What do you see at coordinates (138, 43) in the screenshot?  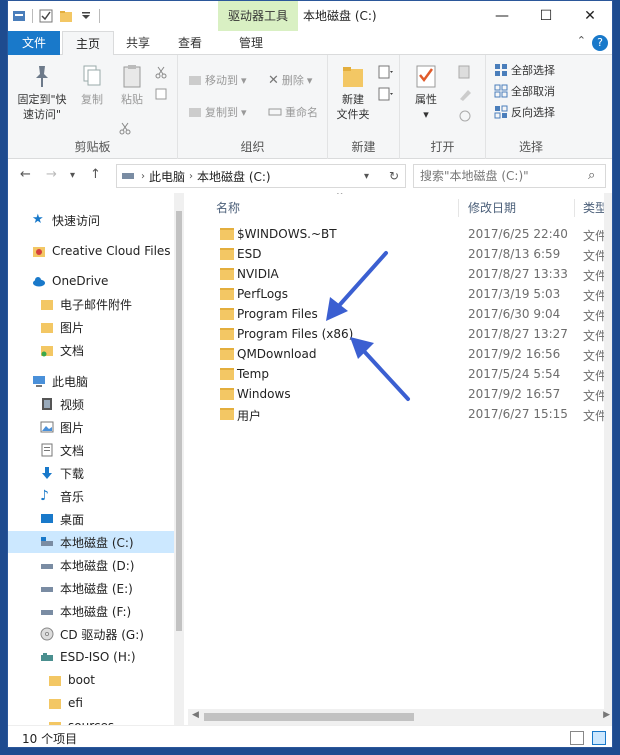 I see `tab-share: 共享` at bounding box center [138, 43].